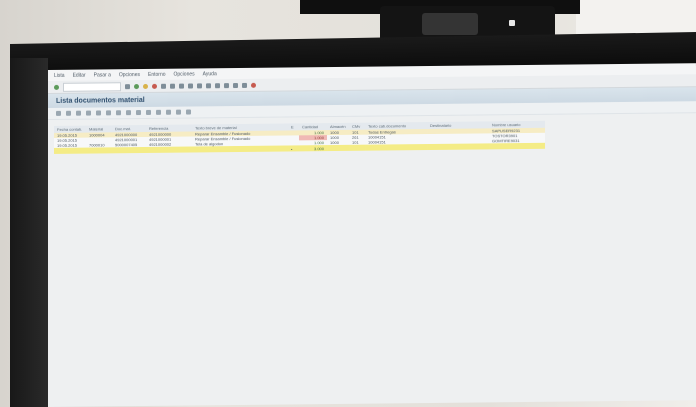 The width and height of the screenshot is (696, 407). I want to click on sort-ascending-icon, so click(78, 113).